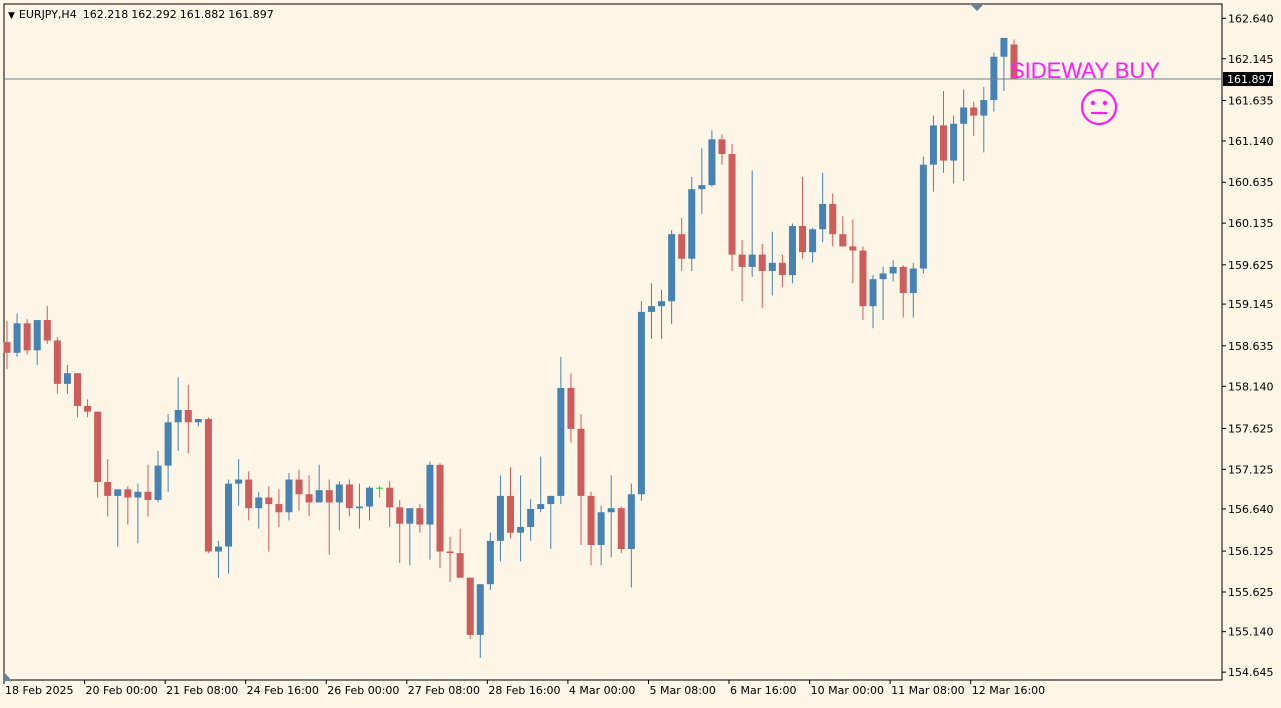  Describe the element at coordinates (39, 690) in the screenshot. I see `x-tick-label: 18 Feb 2025` at that location.